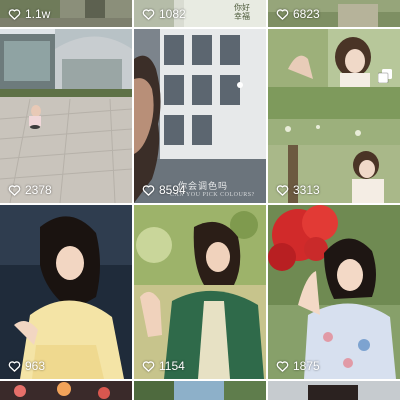  I want to click on feed-post-card: 1154, so click(200, 292).